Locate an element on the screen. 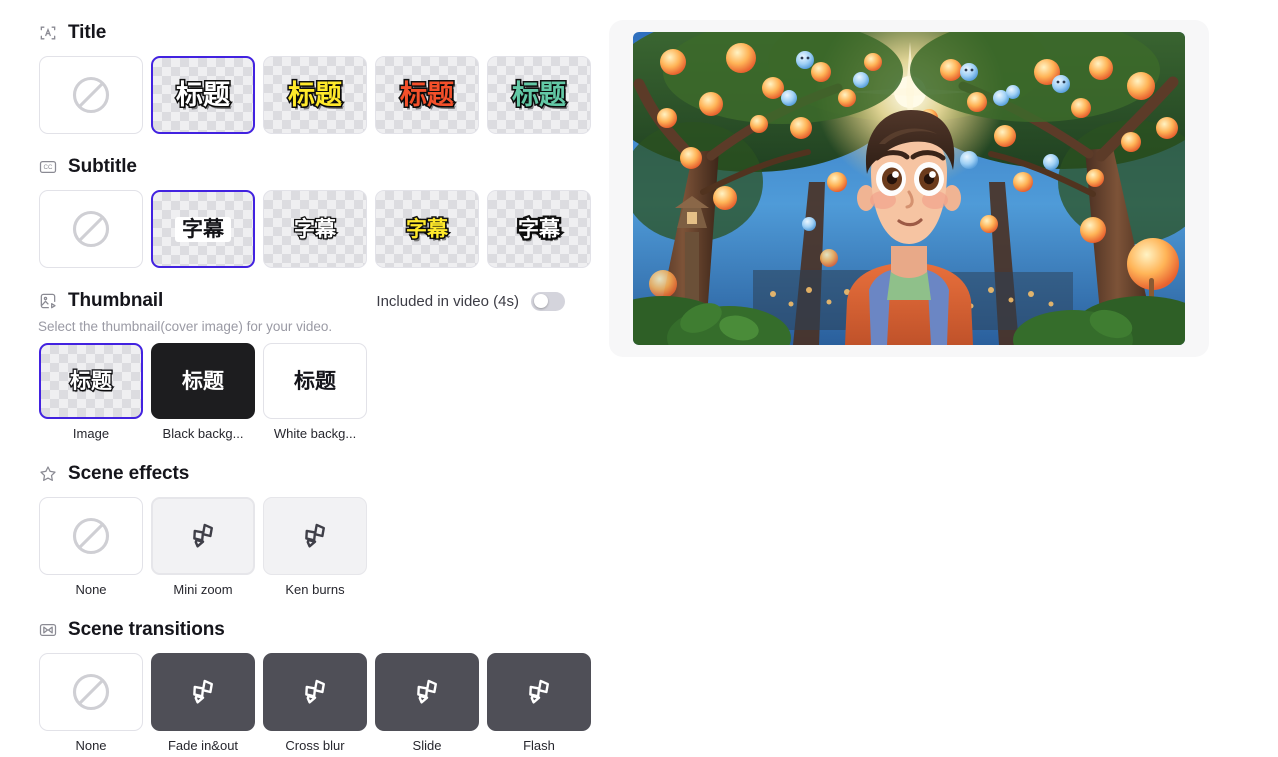 This screenshot has width=1278, height=757. title-card-none is located at coordinates (91, 95).